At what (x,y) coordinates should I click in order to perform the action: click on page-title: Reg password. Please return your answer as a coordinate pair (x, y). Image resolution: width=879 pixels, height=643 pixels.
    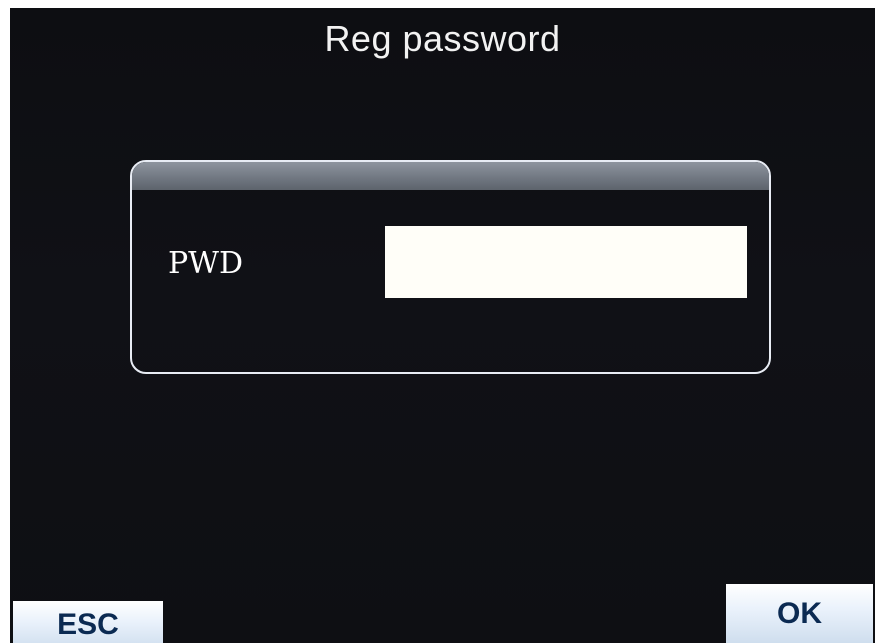
    Looking at the image, I should click on (442, 38).